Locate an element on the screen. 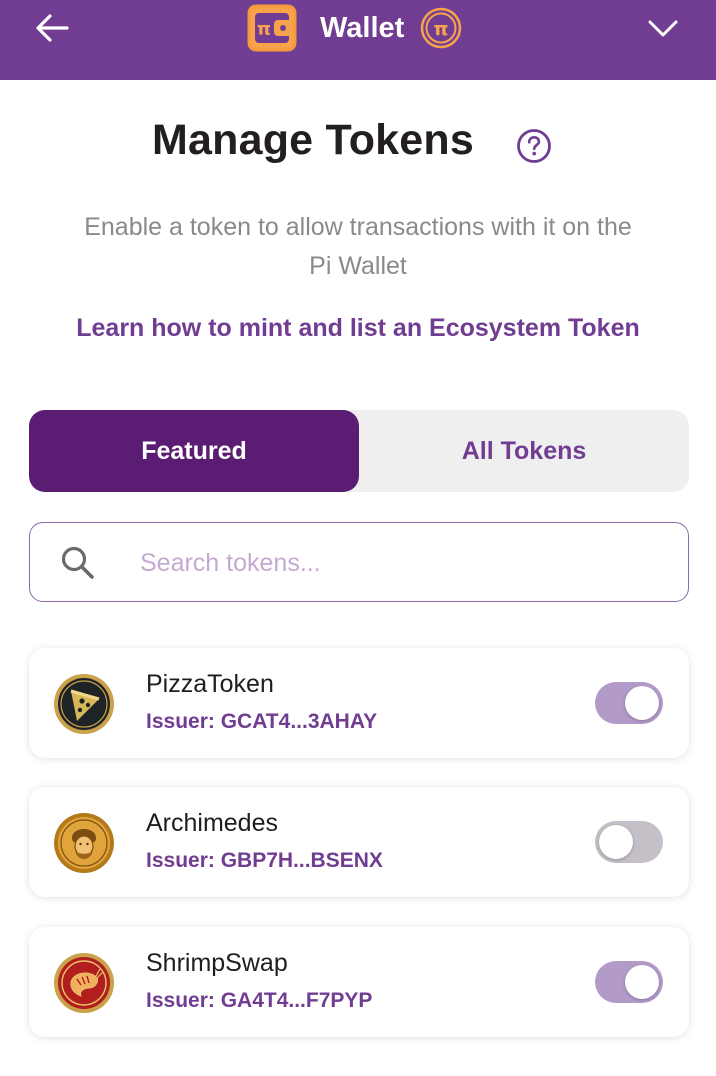 The image size is (716, 1076). title-row: Manage Tokens is located at coordinates (358, 142).